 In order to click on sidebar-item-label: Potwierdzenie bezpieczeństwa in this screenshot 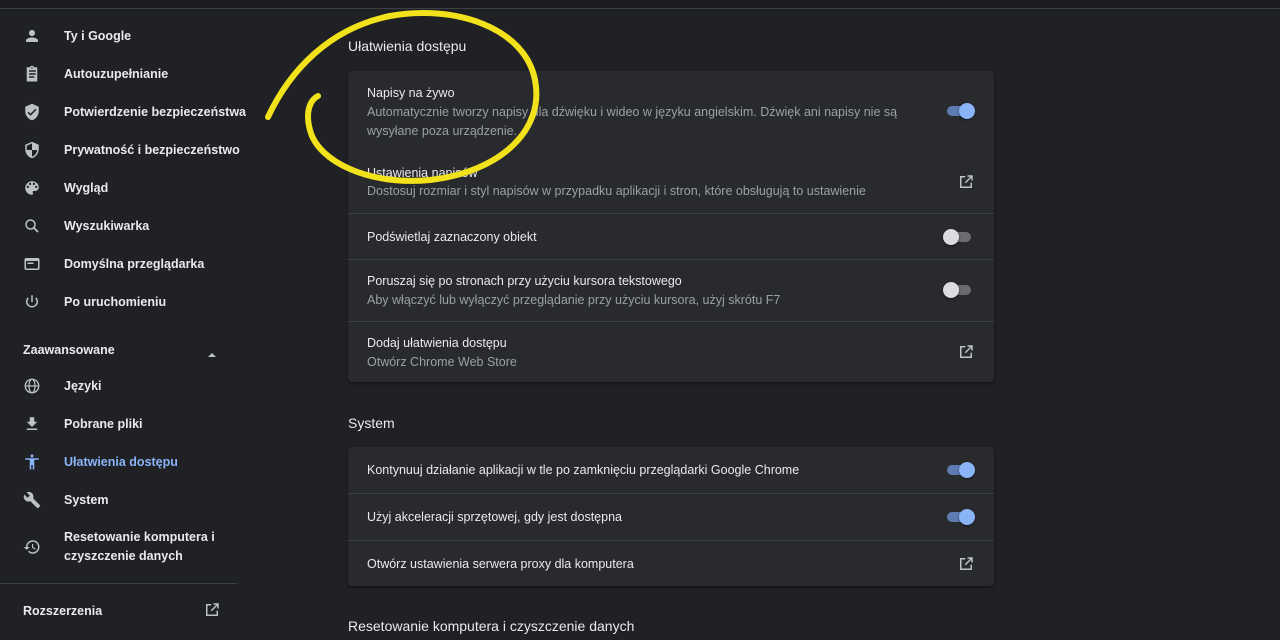, I will do `click(155, 112)`.